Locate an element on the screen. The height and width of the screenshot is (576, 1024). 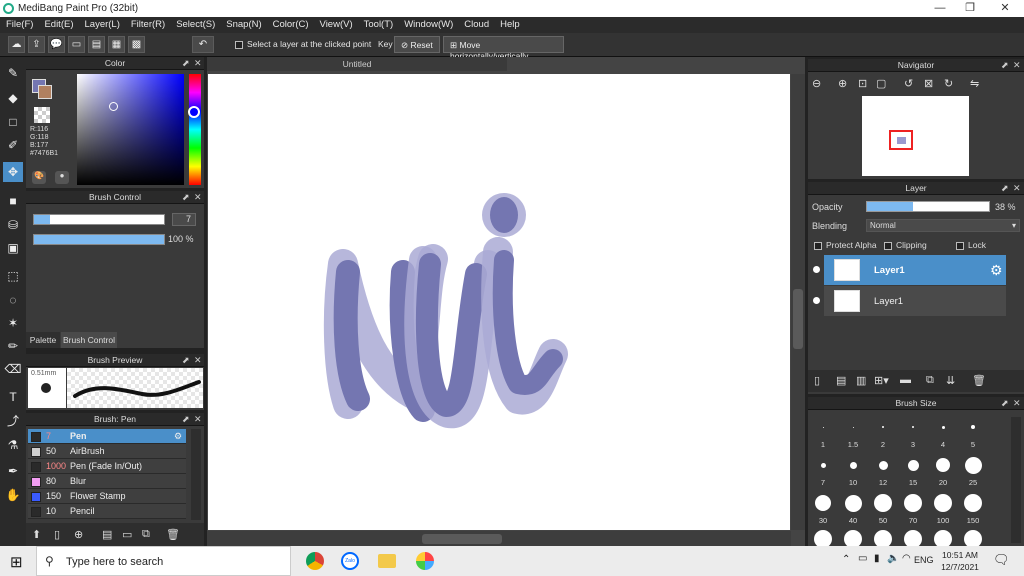
menu-file: File(F) is located at coordinates (19, 23).